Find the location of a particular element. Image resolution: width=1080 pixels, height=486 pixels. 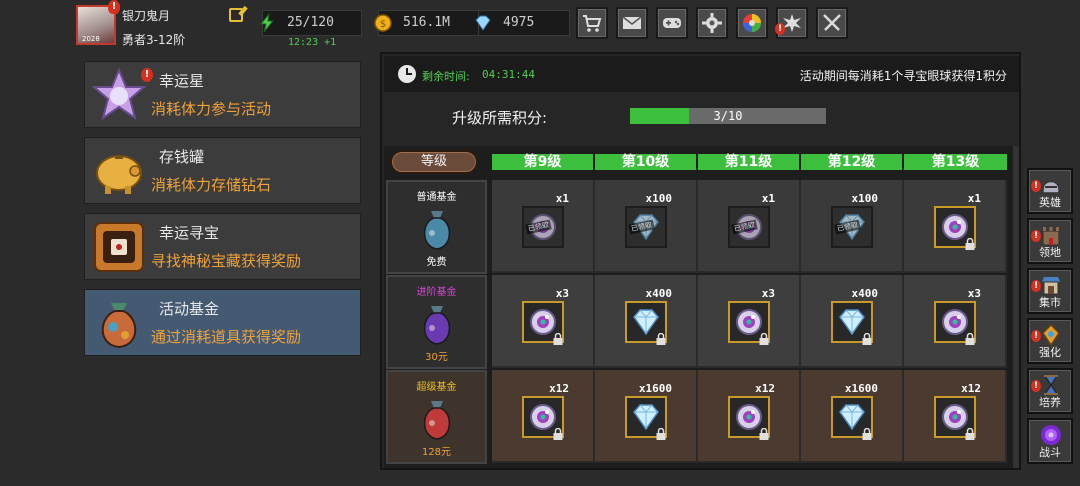

fund-name: 进阶基金 is located at coordinates (436, 292).